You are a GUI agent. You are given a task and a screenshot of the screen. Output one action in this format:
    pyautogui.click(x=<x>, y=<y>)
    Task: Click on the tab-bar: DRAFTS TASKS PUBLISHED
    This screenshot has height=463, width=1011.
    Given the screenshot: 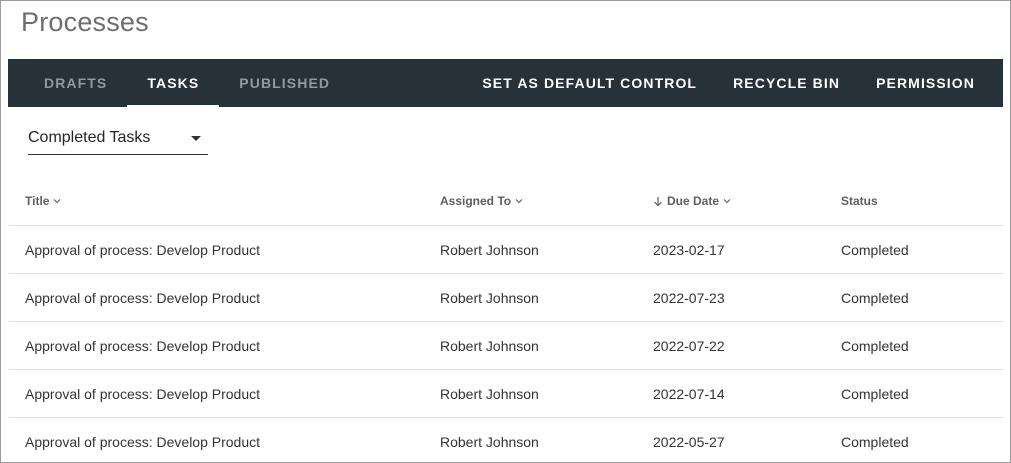 What is the action you would take?
    pyautogui.click(x=179, y=83)
    